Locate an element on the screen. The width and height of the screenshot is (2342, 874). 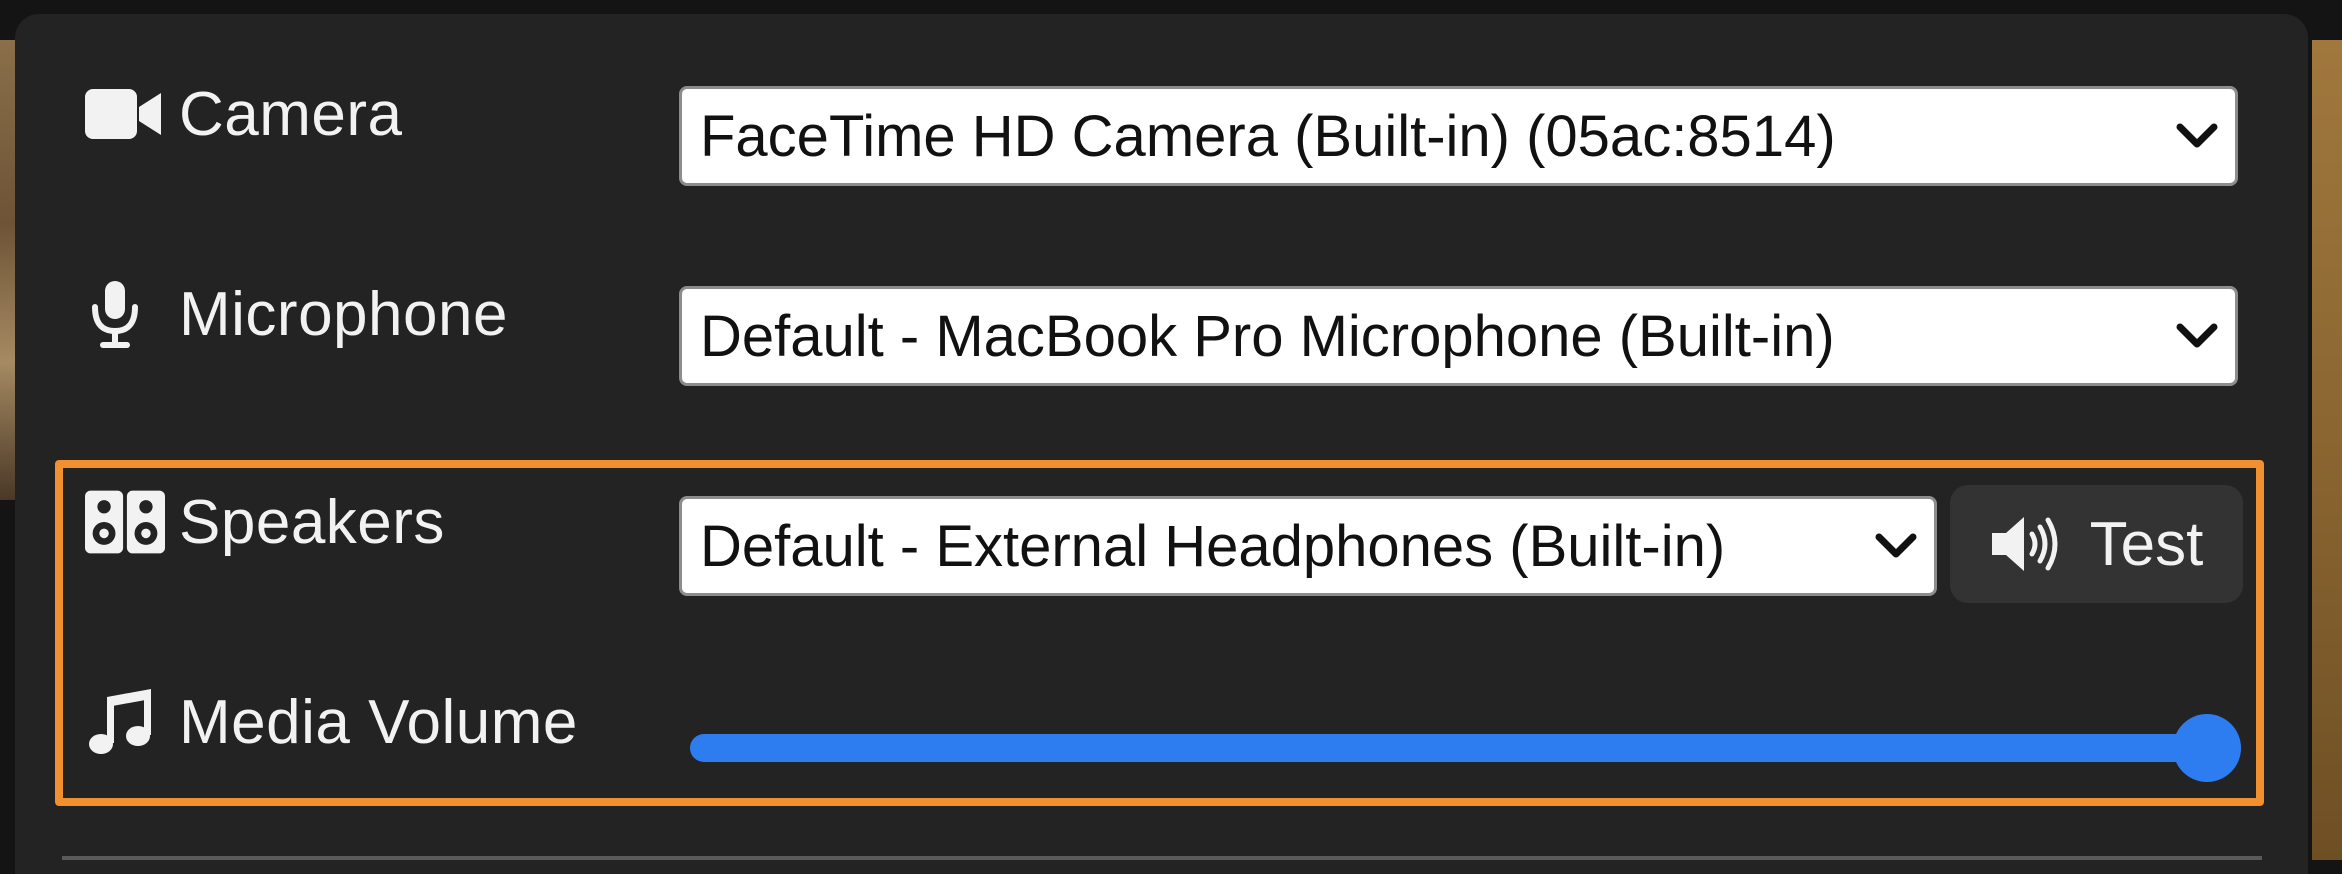
microphone-label: Microphone is located at coordinates (343, 314).